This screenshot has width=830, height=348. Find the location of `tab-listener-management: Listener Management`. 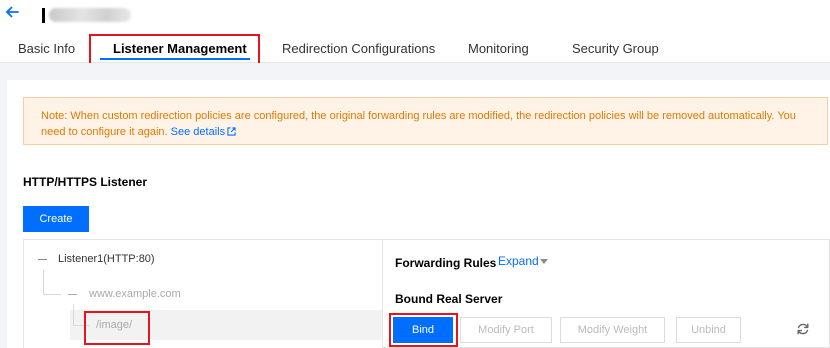

tab-listener-management: Listener Management is located at coordinates (180, 48).